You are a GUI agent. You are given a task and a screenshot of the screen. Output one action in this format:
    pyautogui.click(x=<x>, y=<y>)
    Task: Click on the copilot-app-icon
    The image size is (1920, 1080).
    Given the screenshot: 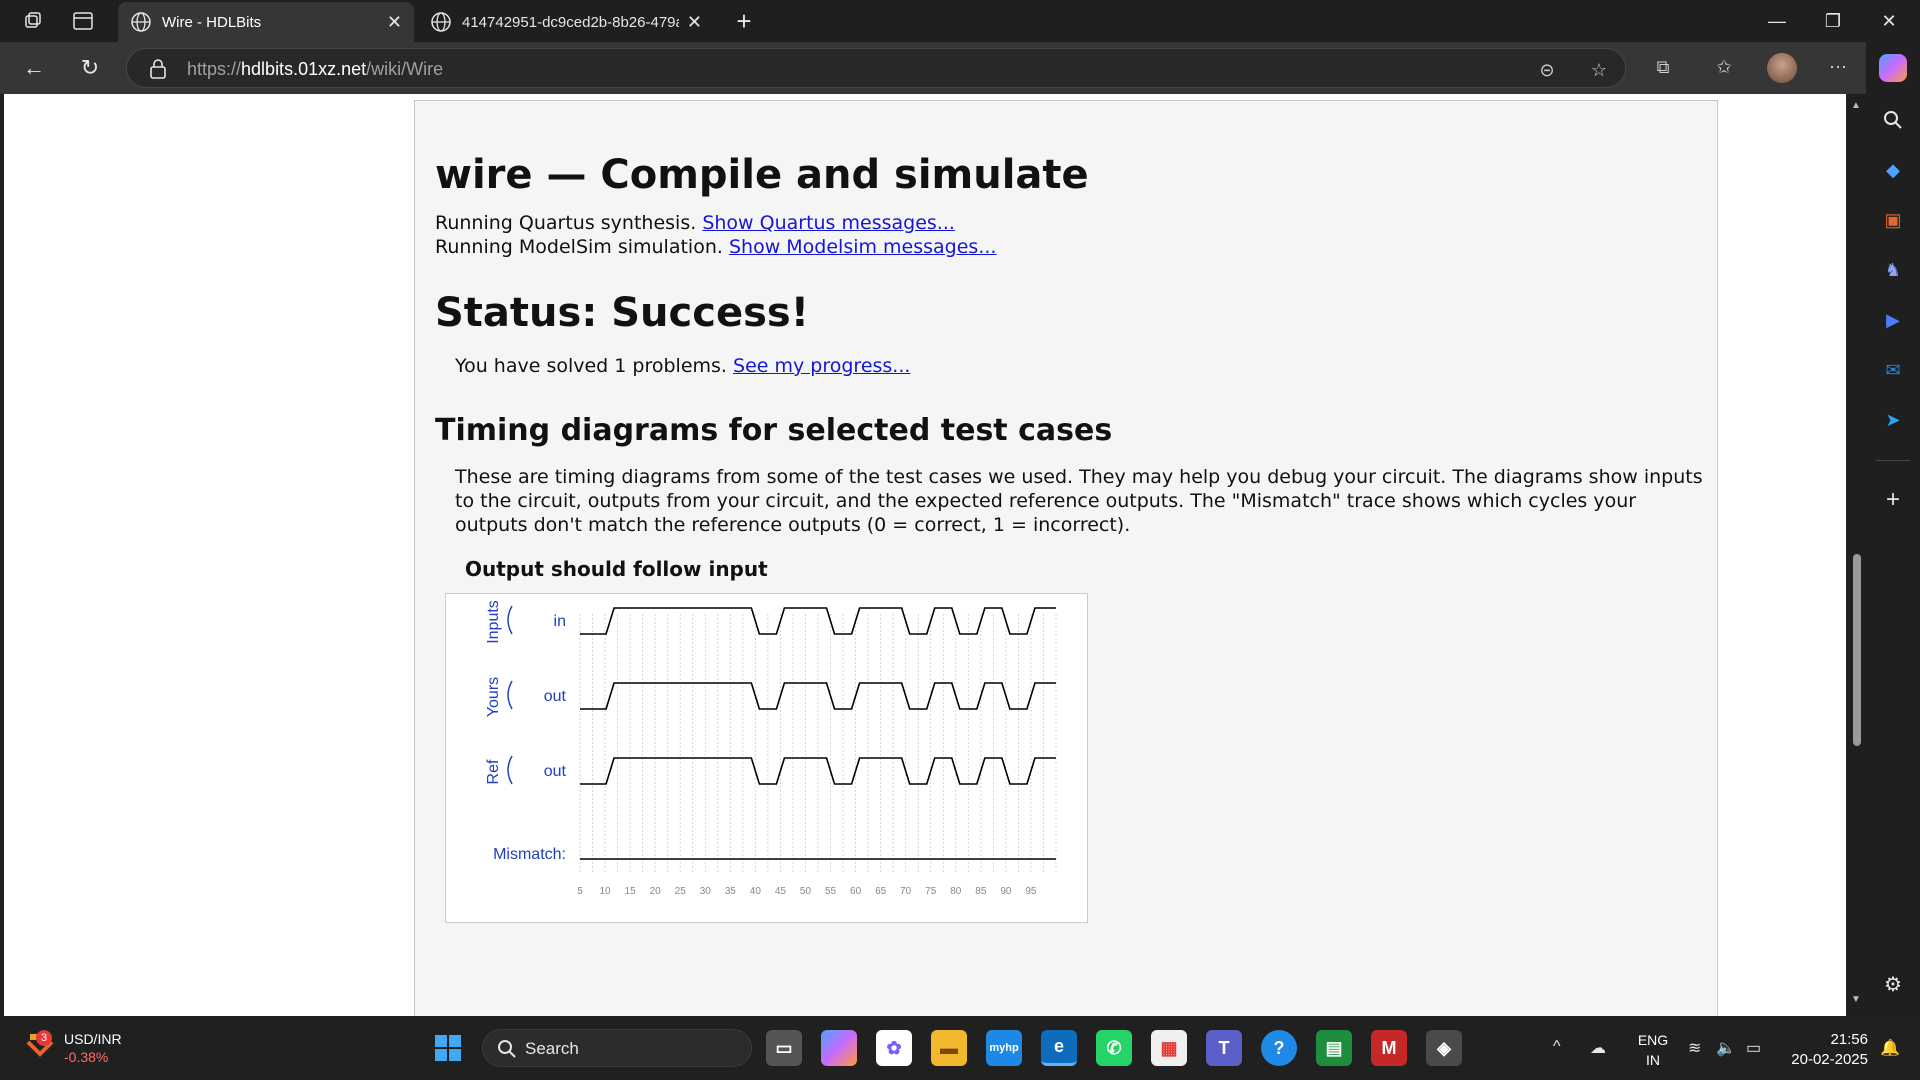 What is the action you would take?
    pyautogui.click(x=839, y=1048)
    